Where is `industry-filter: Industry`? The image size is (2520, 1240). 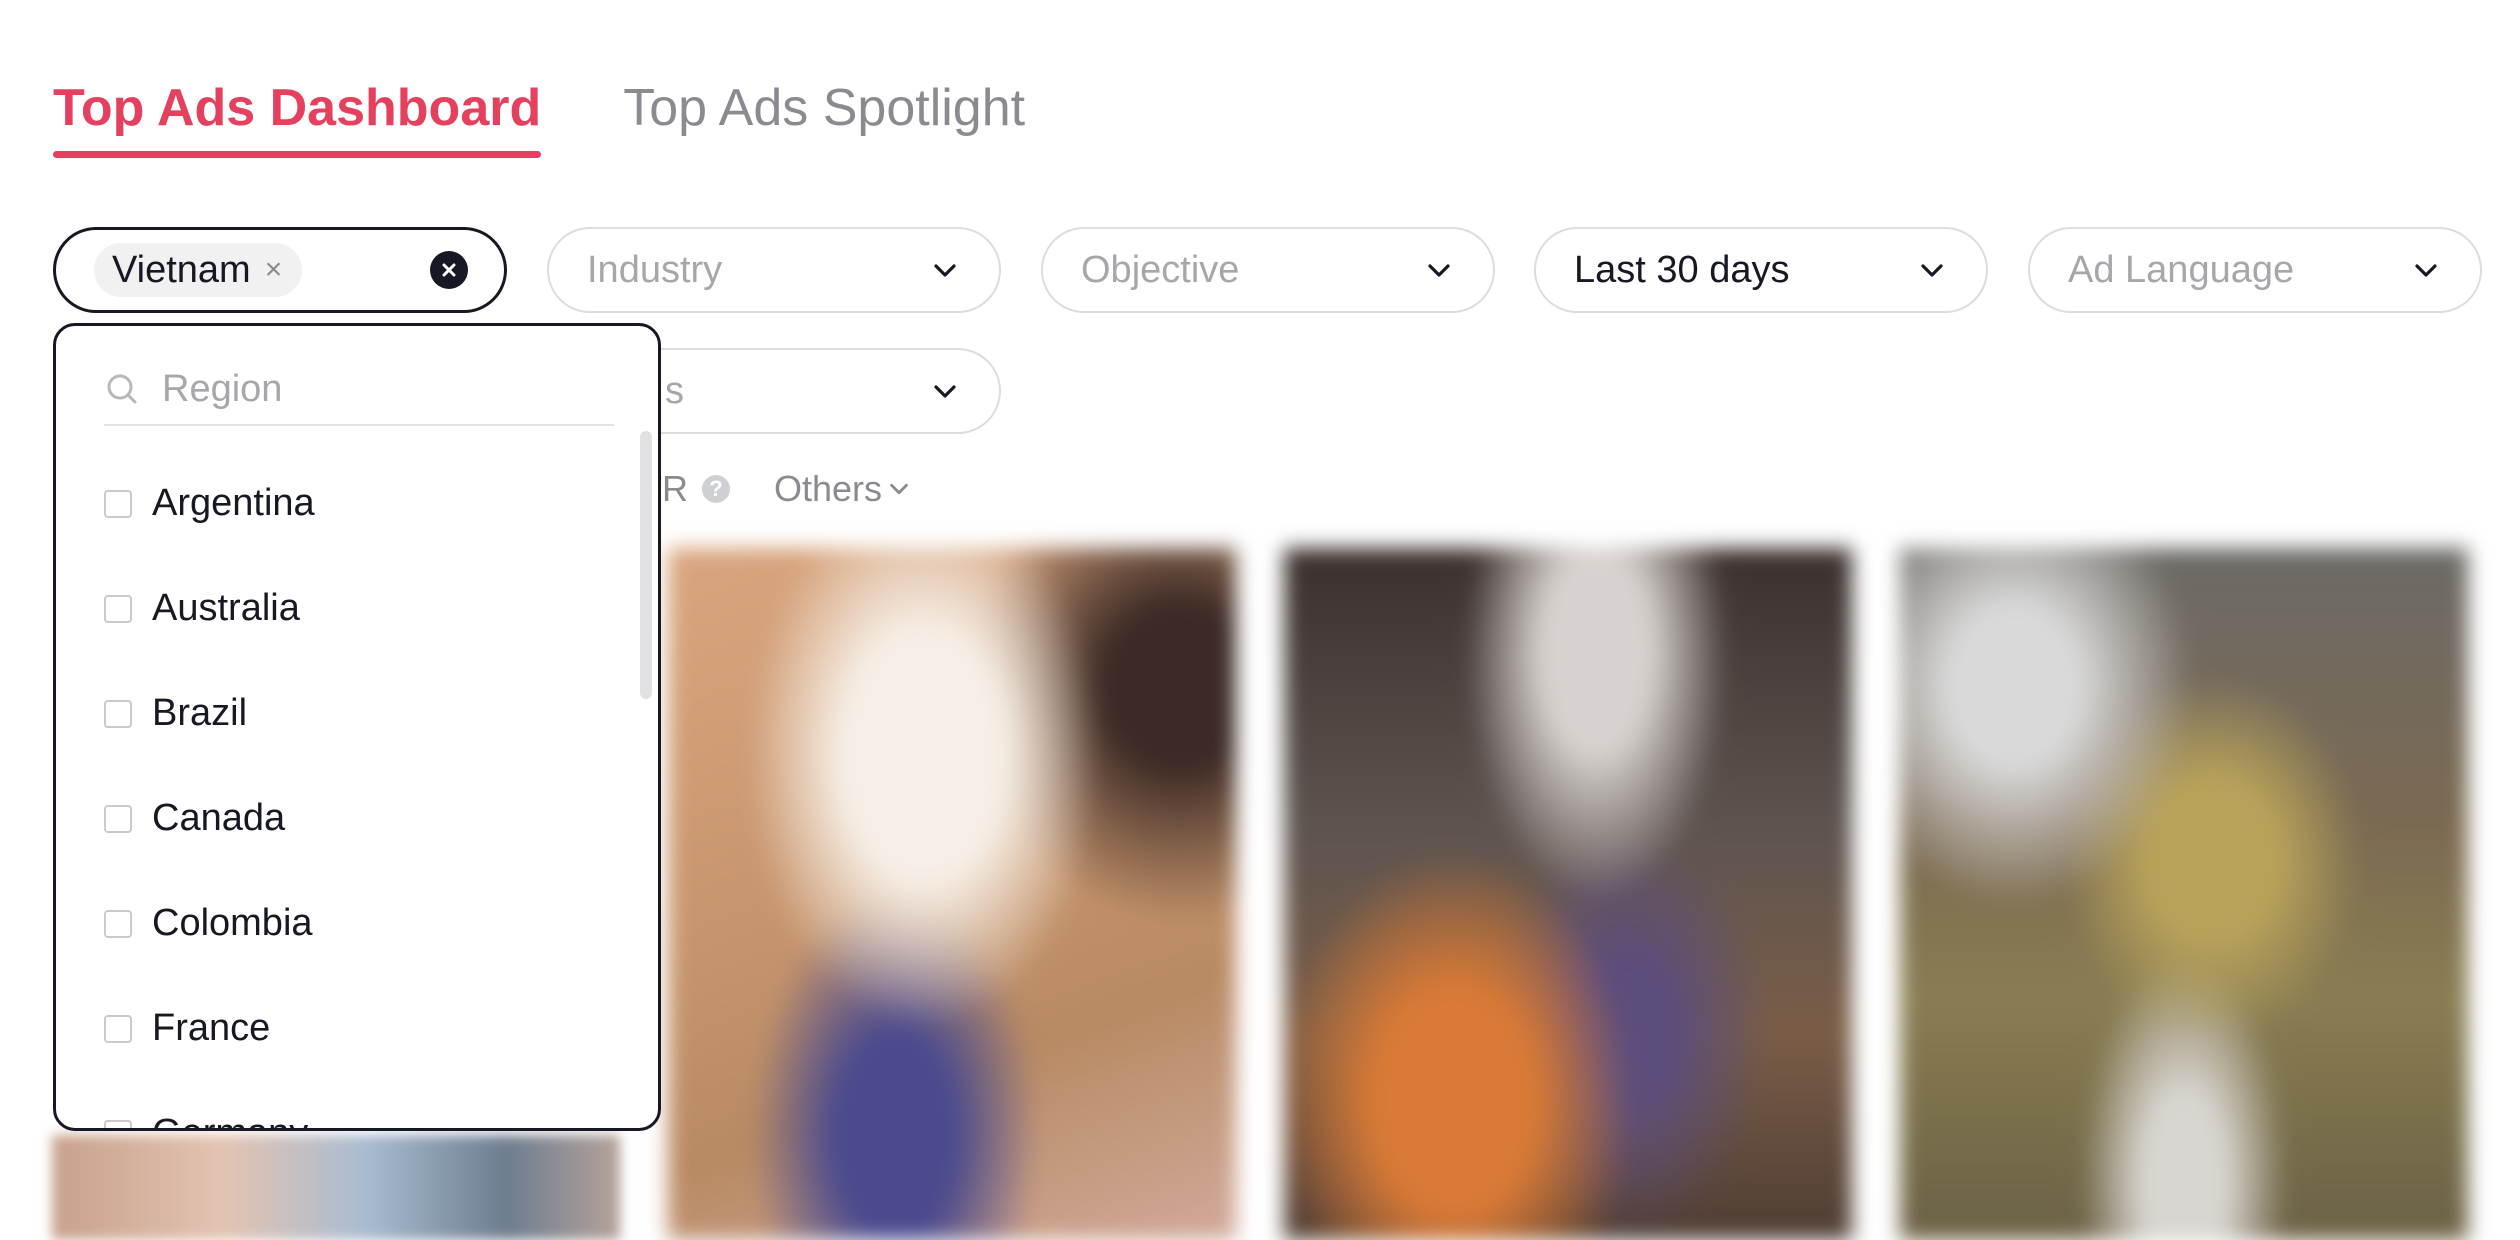
industry-filter: Industry is located at coordinates (774, 270).